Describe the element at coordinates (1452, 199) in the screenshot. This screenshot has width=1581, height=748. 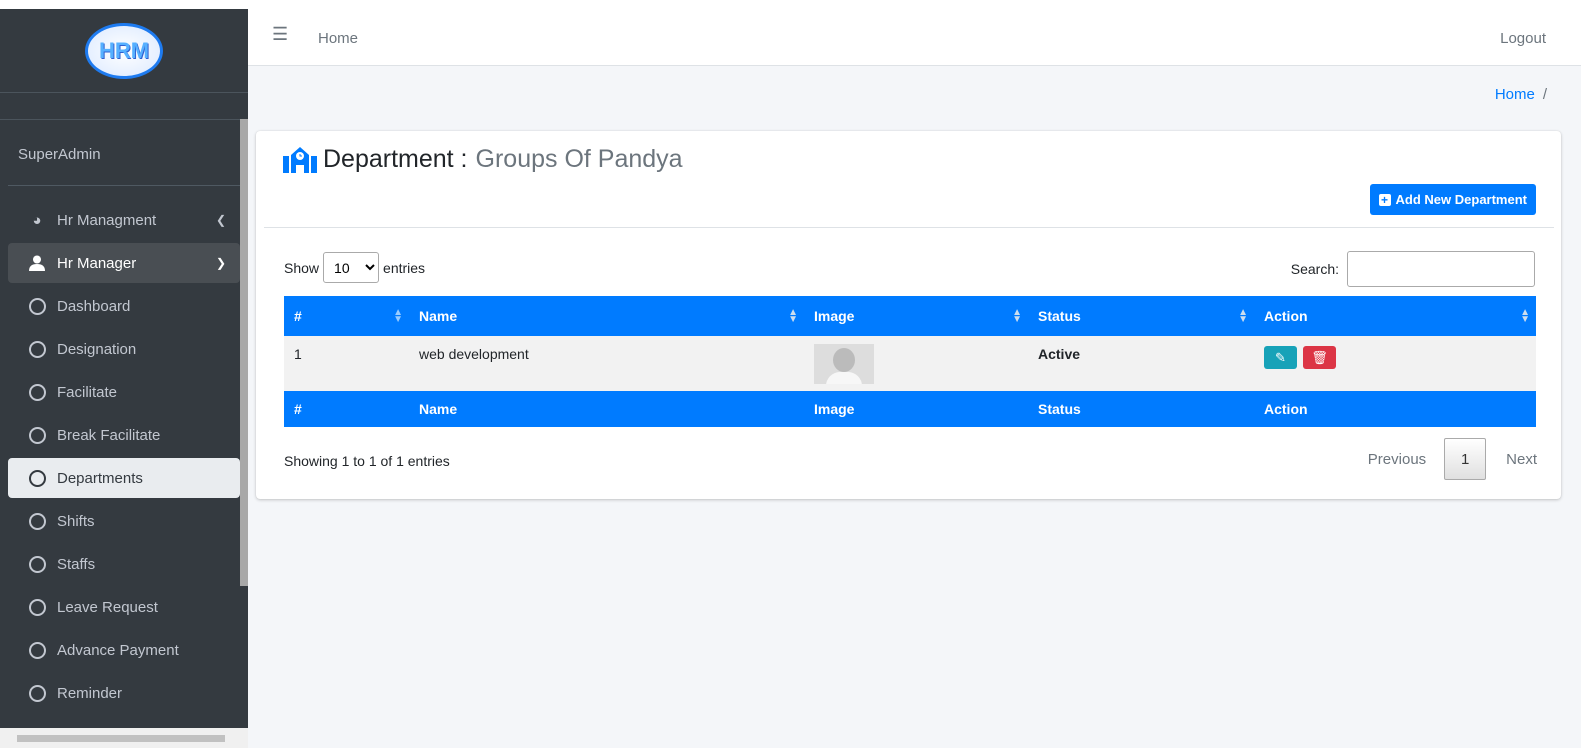
I see `add-new-department-button: + Add New Department` at that location.